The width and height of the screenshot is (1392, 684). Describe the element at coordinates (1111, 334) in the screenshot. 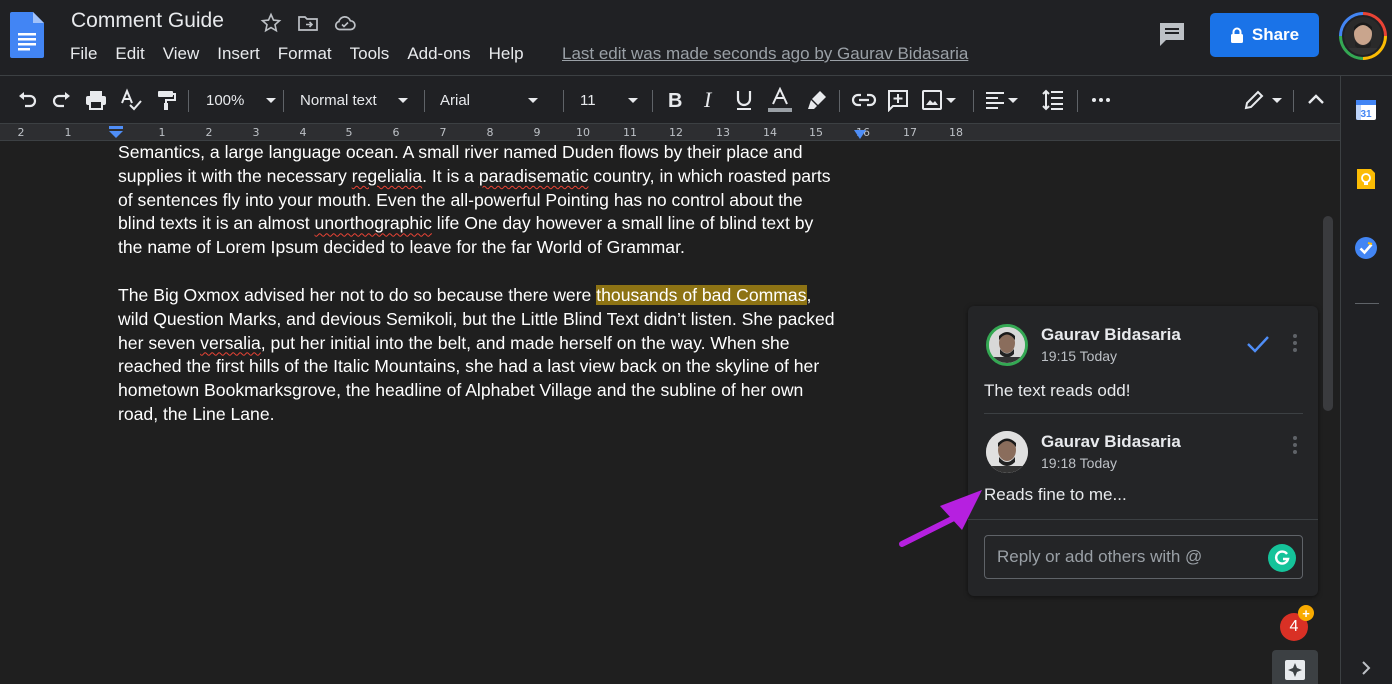

I see `comment-author: Gaurav Bidasaria` at that location.